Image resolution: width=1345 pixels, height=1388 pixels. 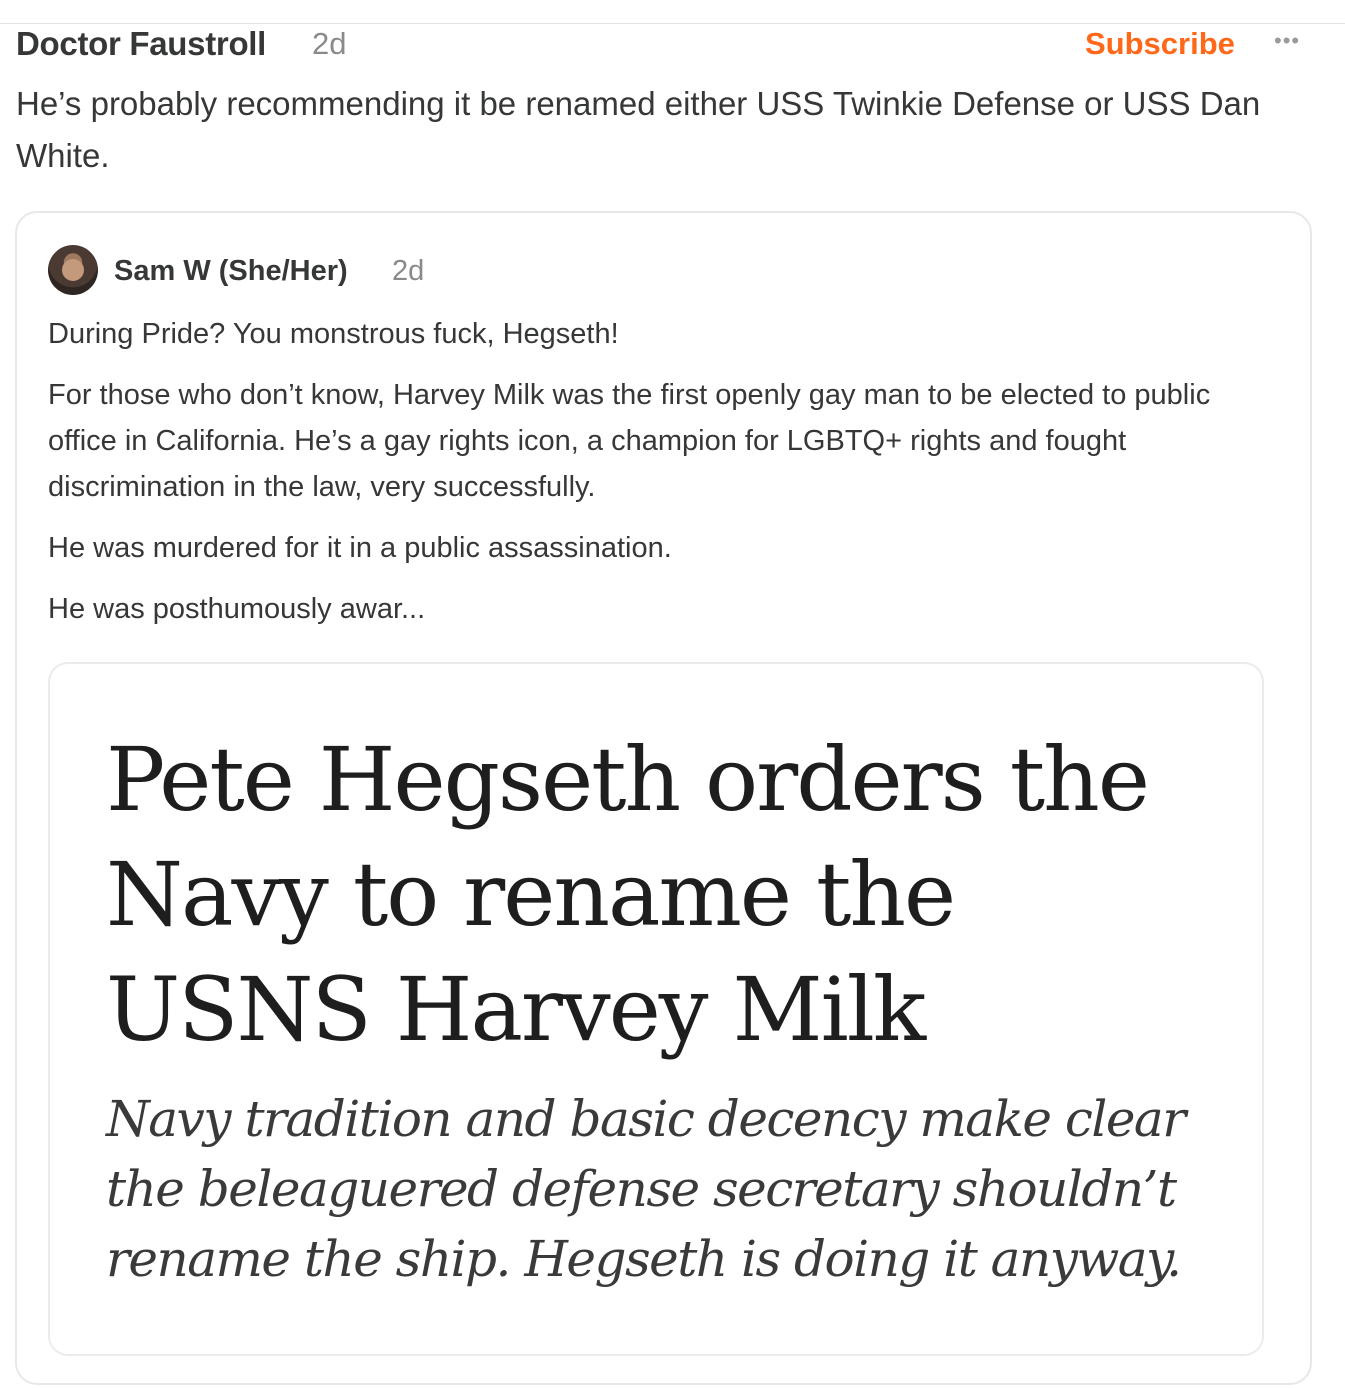 What do you see at coordinates (231, 271) in the screenshot?
I see `quoted-author-name: Sam W (She/Her)` at bounding box center [231, 271].